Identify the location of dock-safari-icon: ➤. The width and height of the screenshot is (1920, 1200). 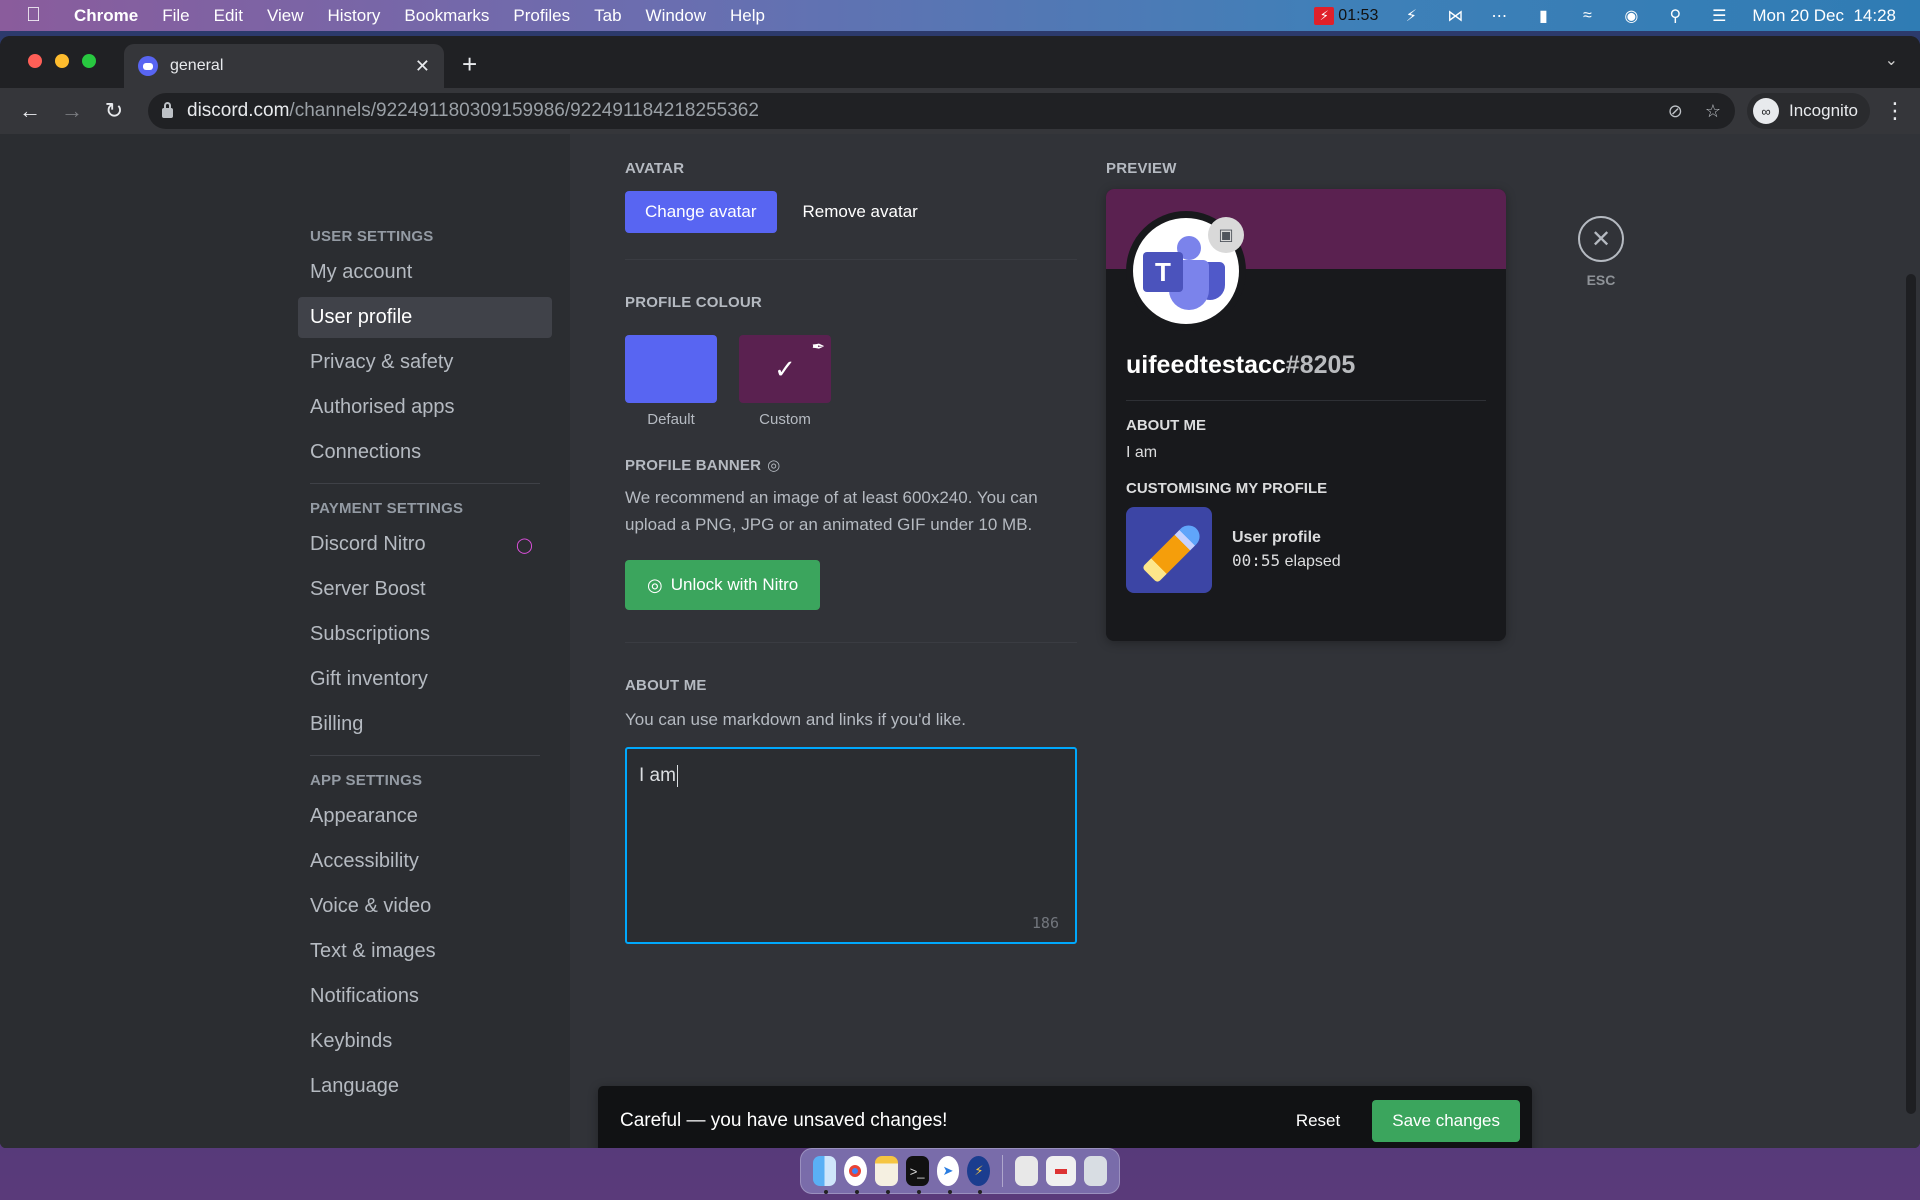
(948, 1175).